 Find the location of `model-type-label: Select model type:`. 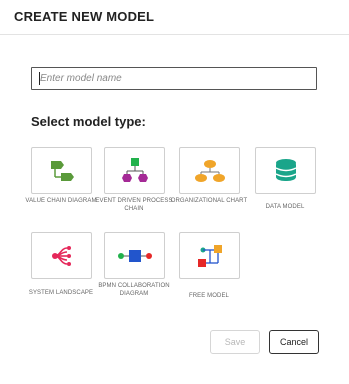

model-type-label: Select model type: is located at coordinates (88, 121).